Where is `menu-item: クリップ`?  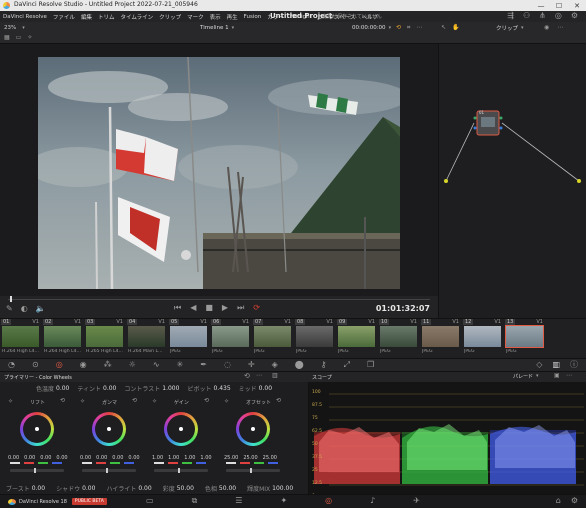 menu-item: クリップ is located at coordinates (170, 17).